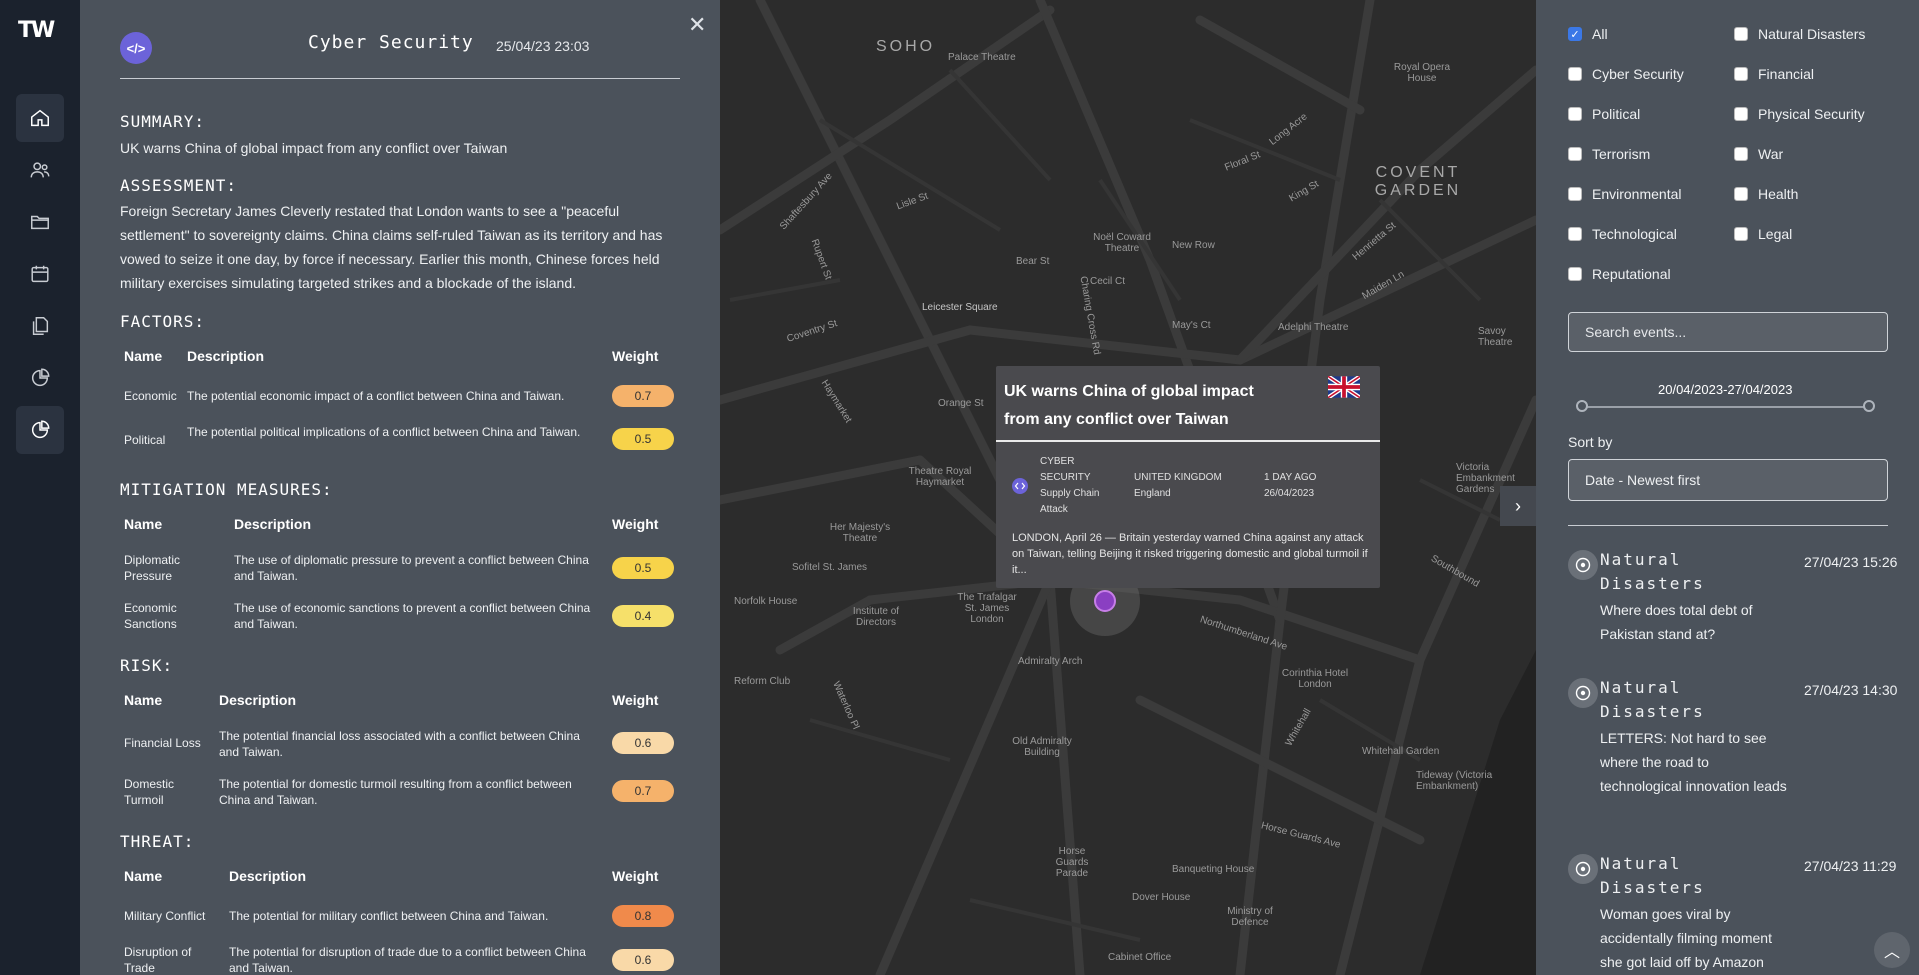 The height and width of the screenshot is (975, 1919). Describe the element at coordinates (1105, 601) in the screenshot. I see `event-marker` at that location.